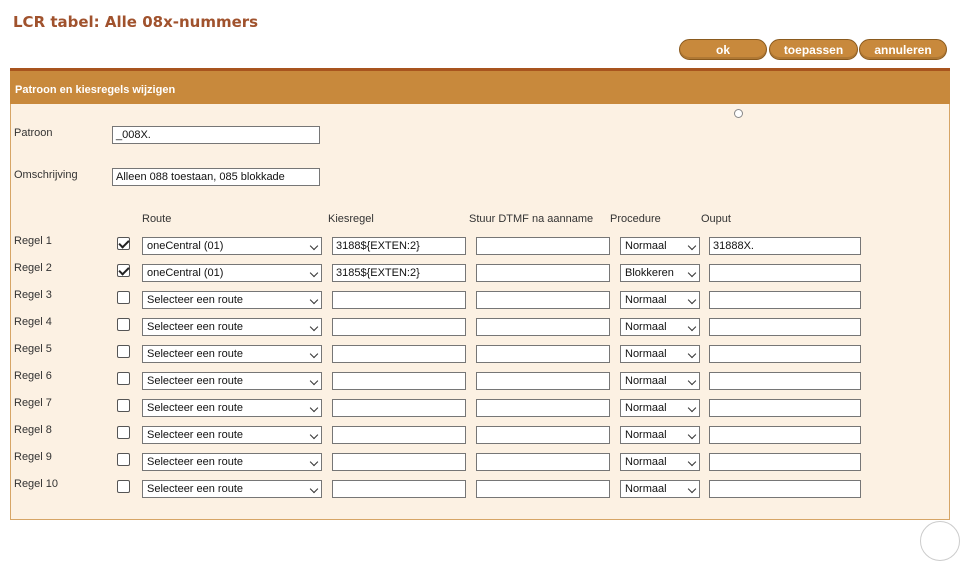 The image size is (960, 561). I want to click on column-header-output: Ouput, so click(716, 219).